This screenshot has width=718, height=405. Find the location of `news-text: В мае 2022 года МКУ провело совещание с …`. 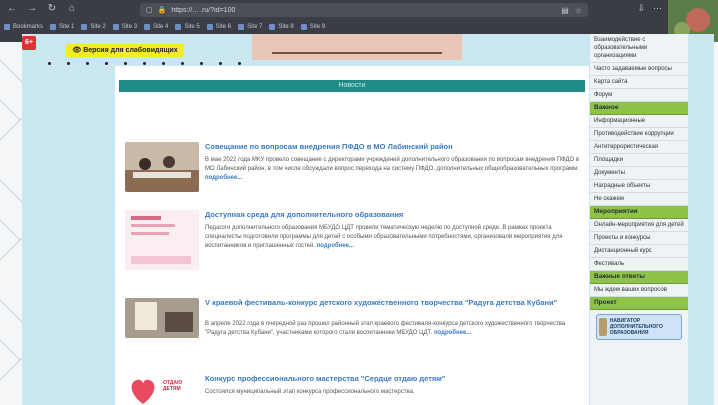

news-text: В мае 2022 года МКУ провело совещание с … is located at coordinates (392, 169).